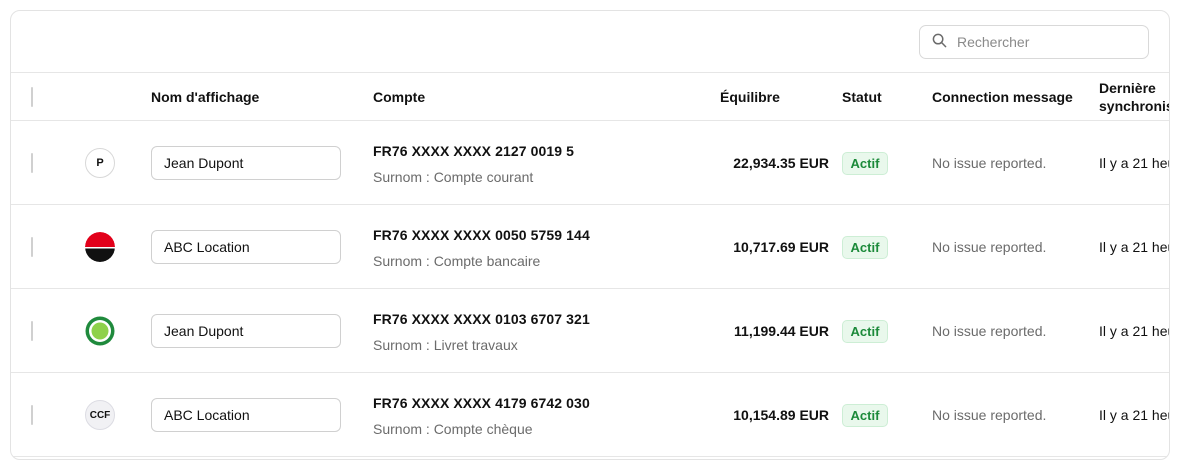 The height and width of the screenshot is (470, 1180). Describe the element at coordinates (474, 151) in the screenshot. I see `account-iban: FR76 XXXX XXXX 2127 0019 5` at that location.